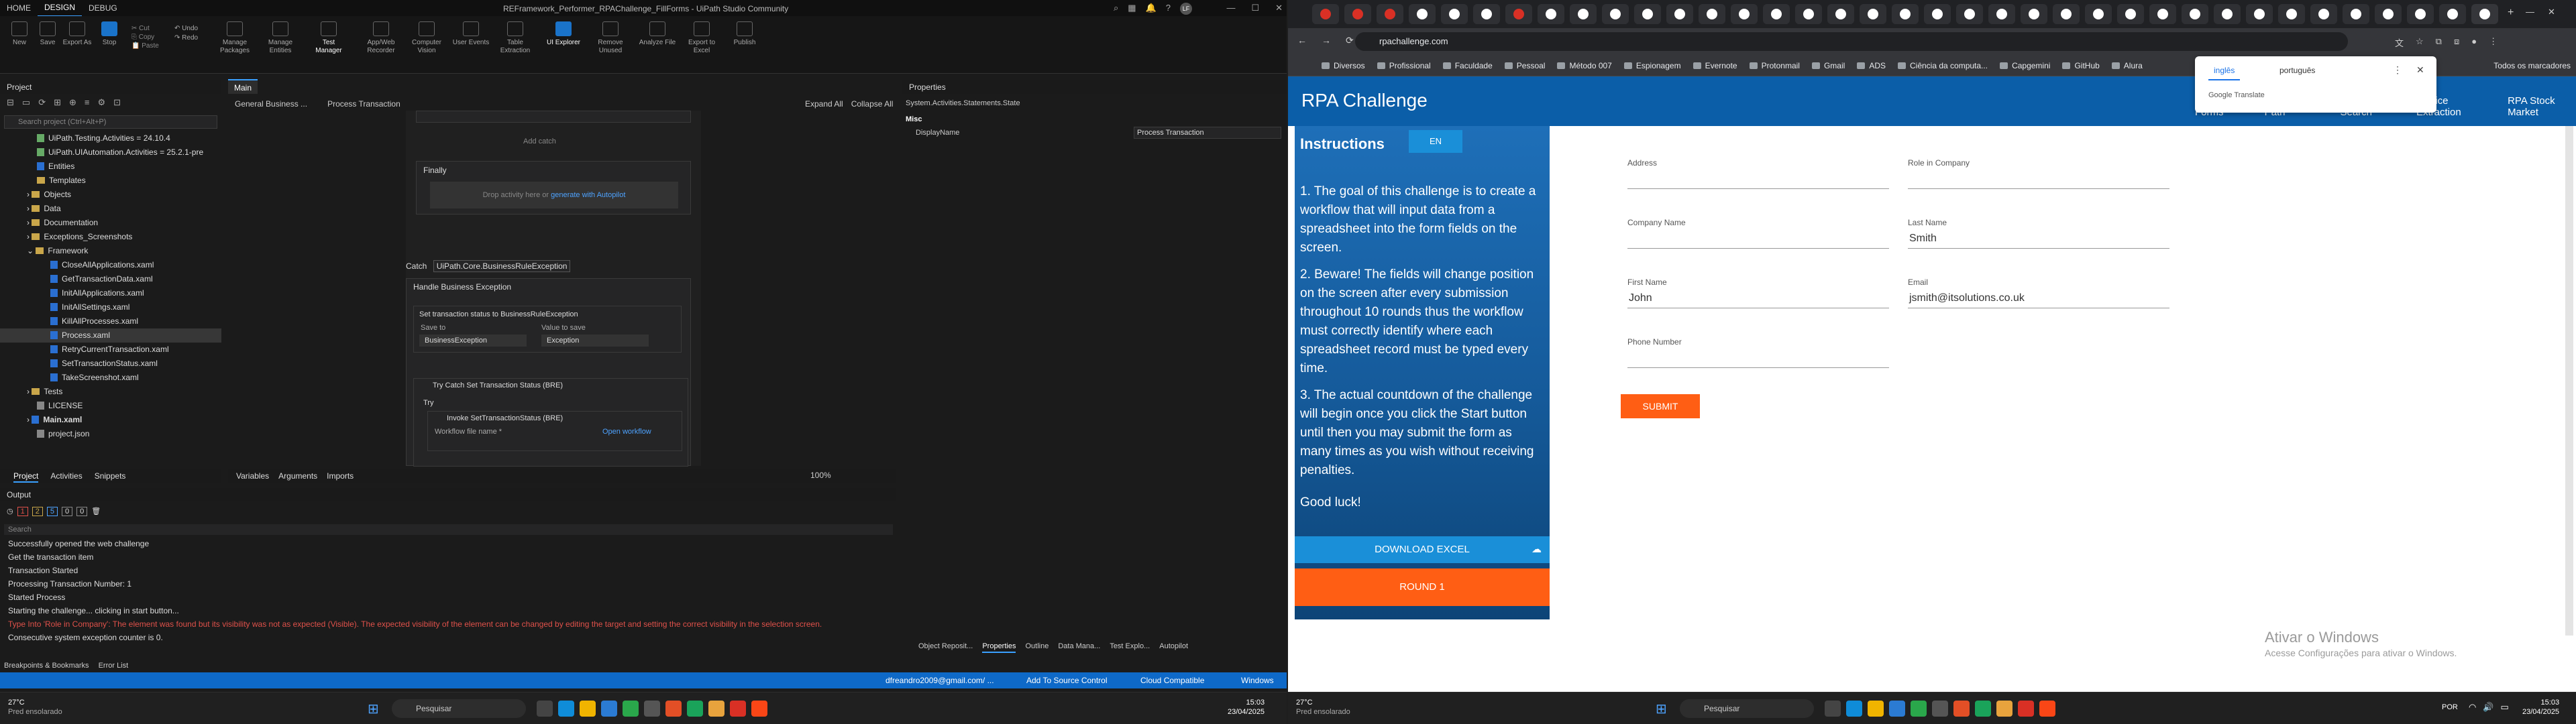 This screenshot has height=724, width=2576. I want to click on bookmark-link: Gmail, so click(1828, 65).